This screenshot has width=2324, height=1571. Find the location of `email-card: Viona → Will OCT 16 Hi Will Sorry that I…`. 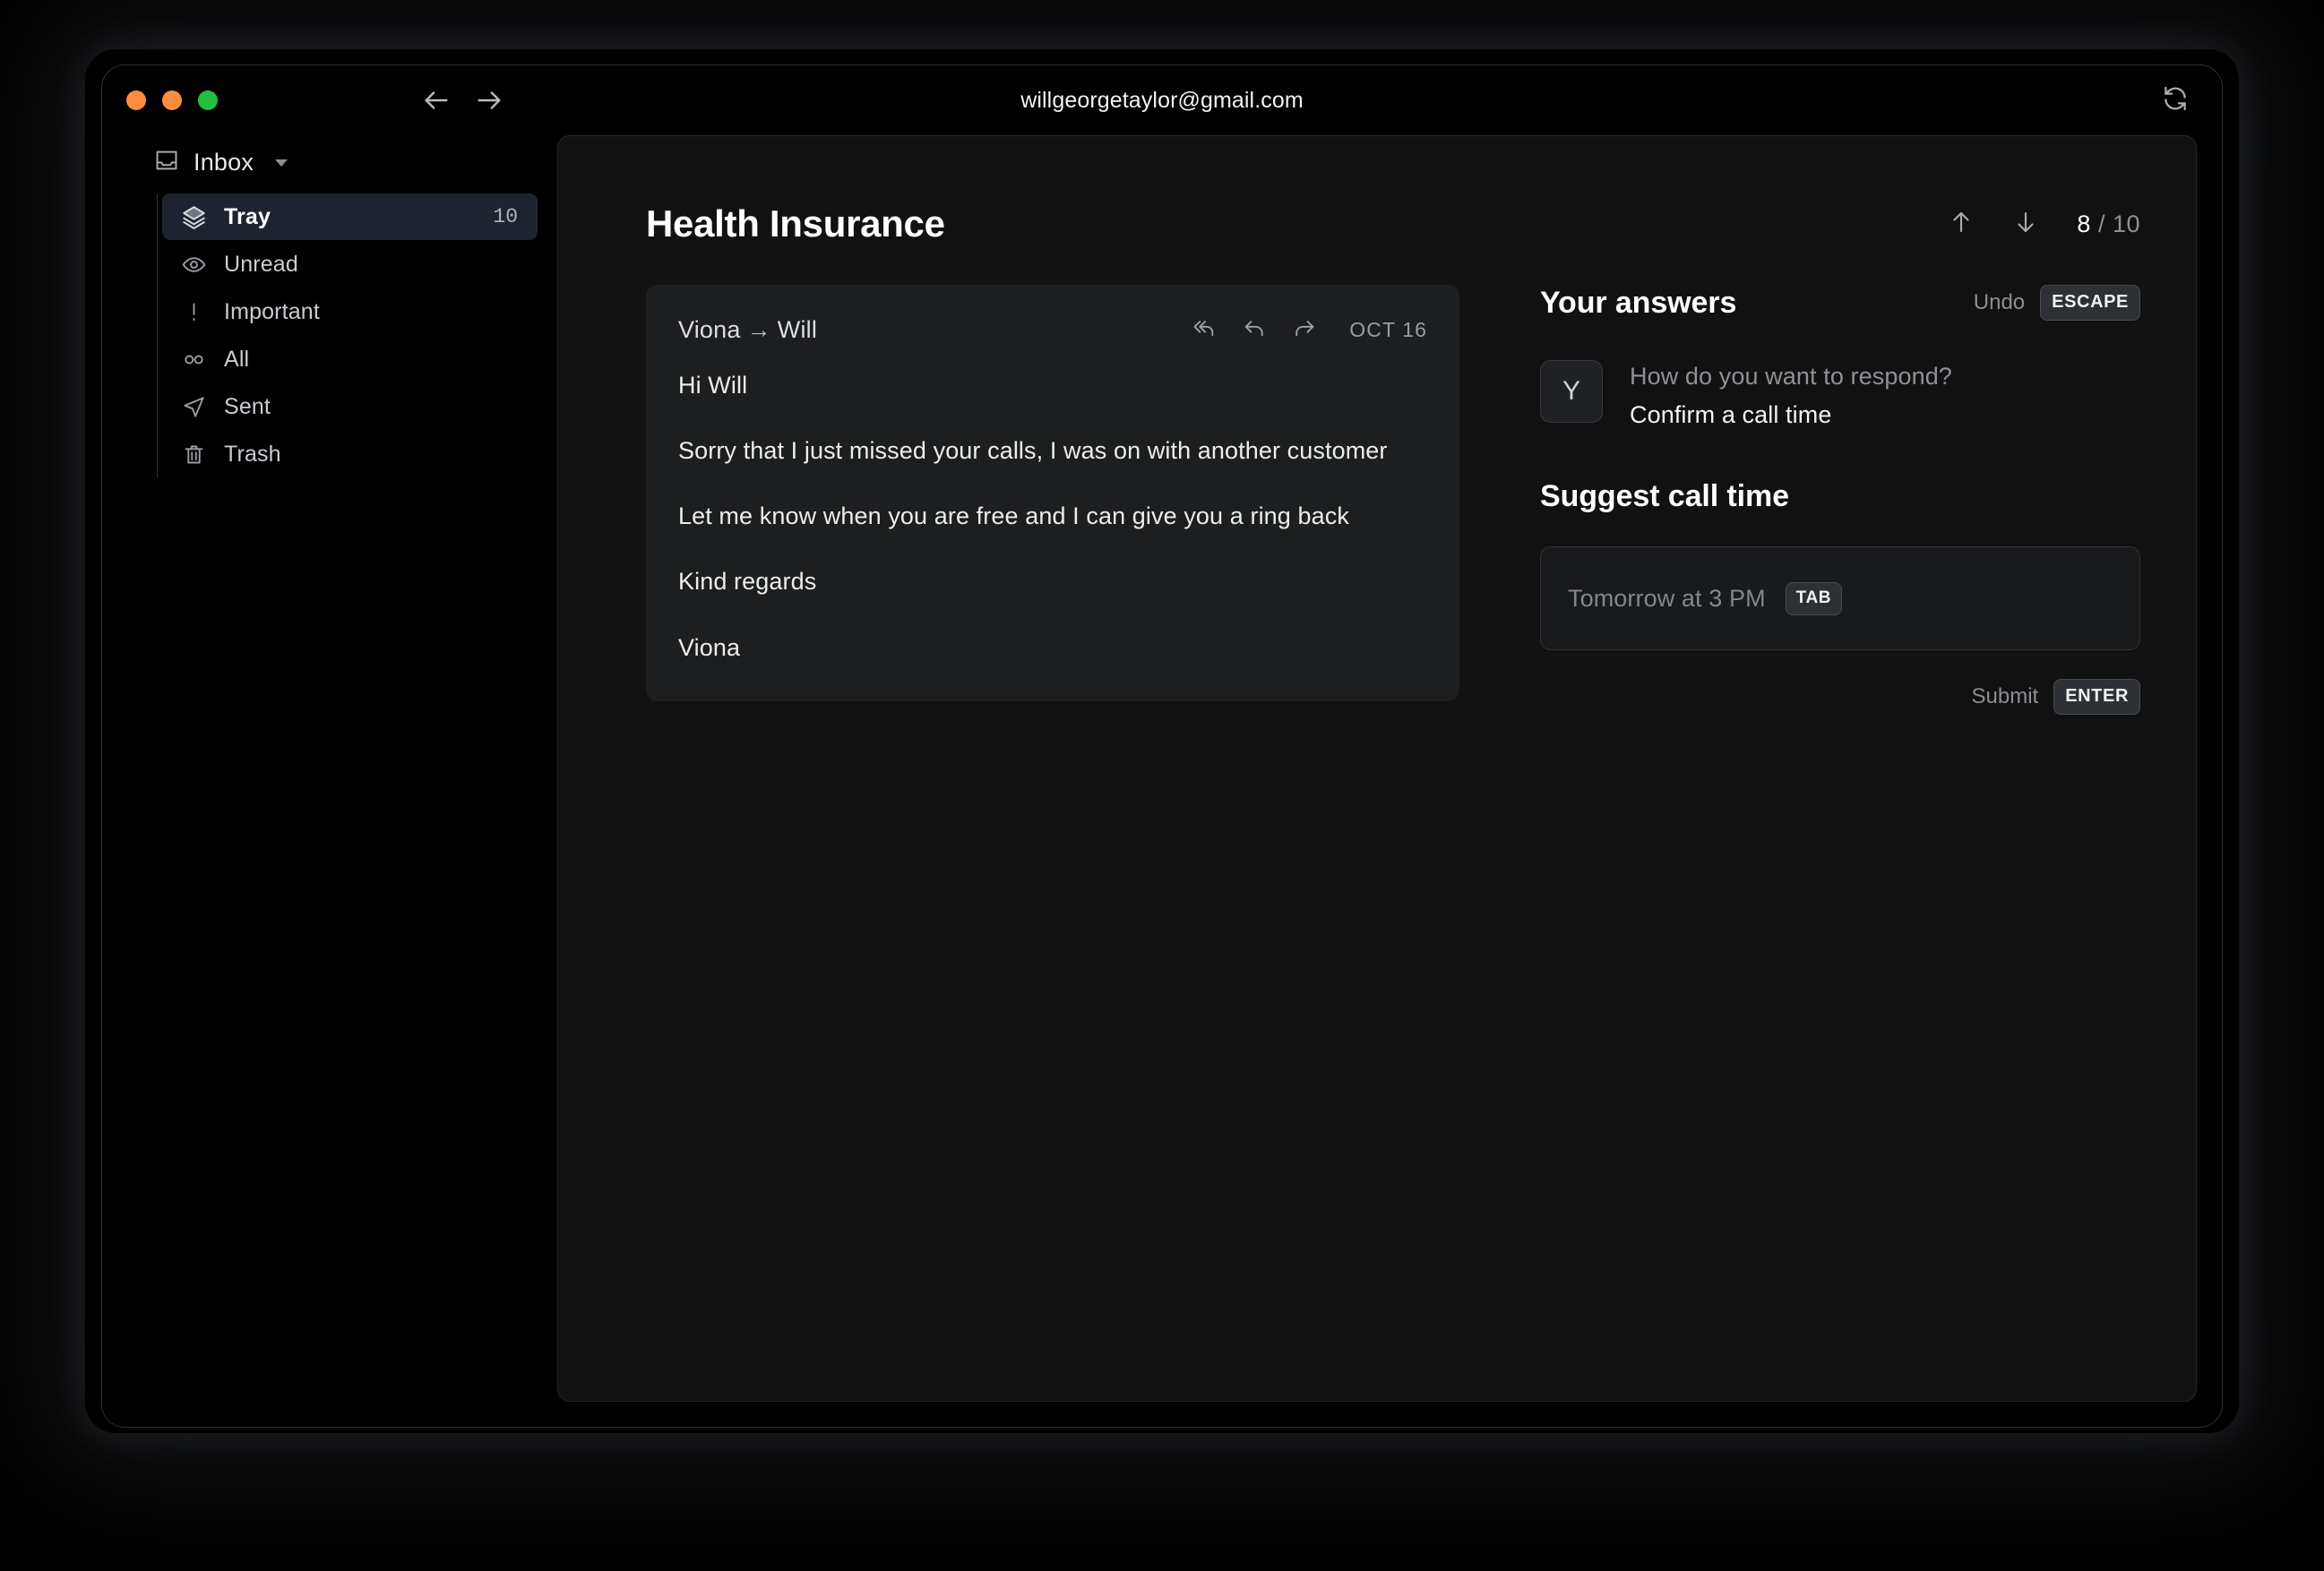

email-card: Viona → Will OCT 16 Hi Will Sorry that I… is located at coordinates (1052, 493).